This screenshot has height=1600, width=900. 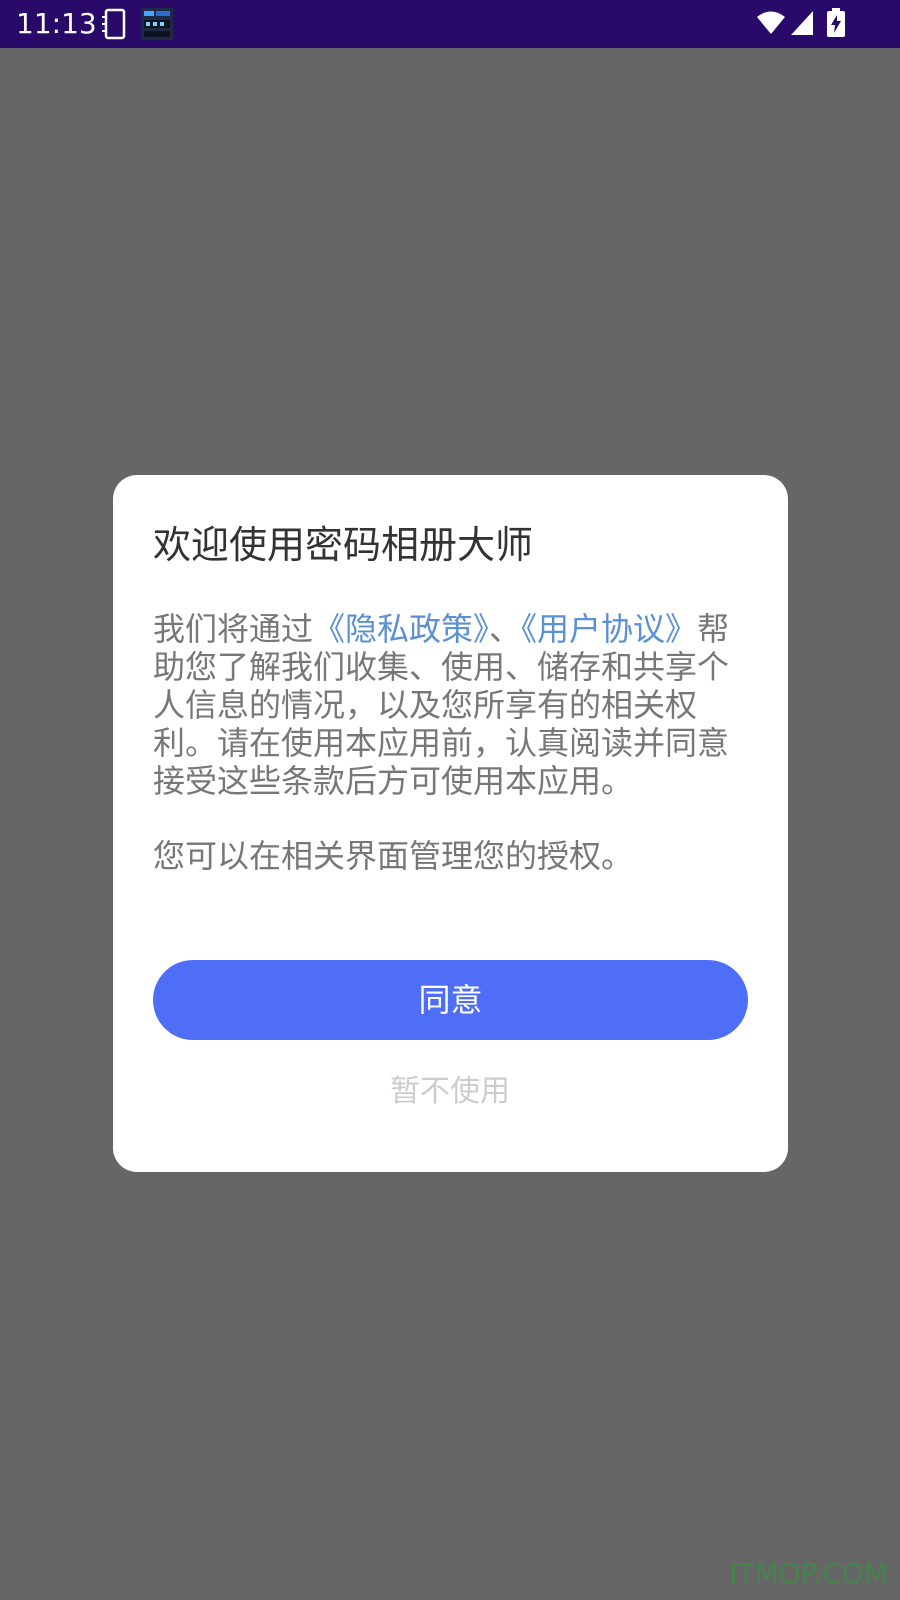 I want to click on body-prefix: 我们将通过, so click(x=233, y=629).